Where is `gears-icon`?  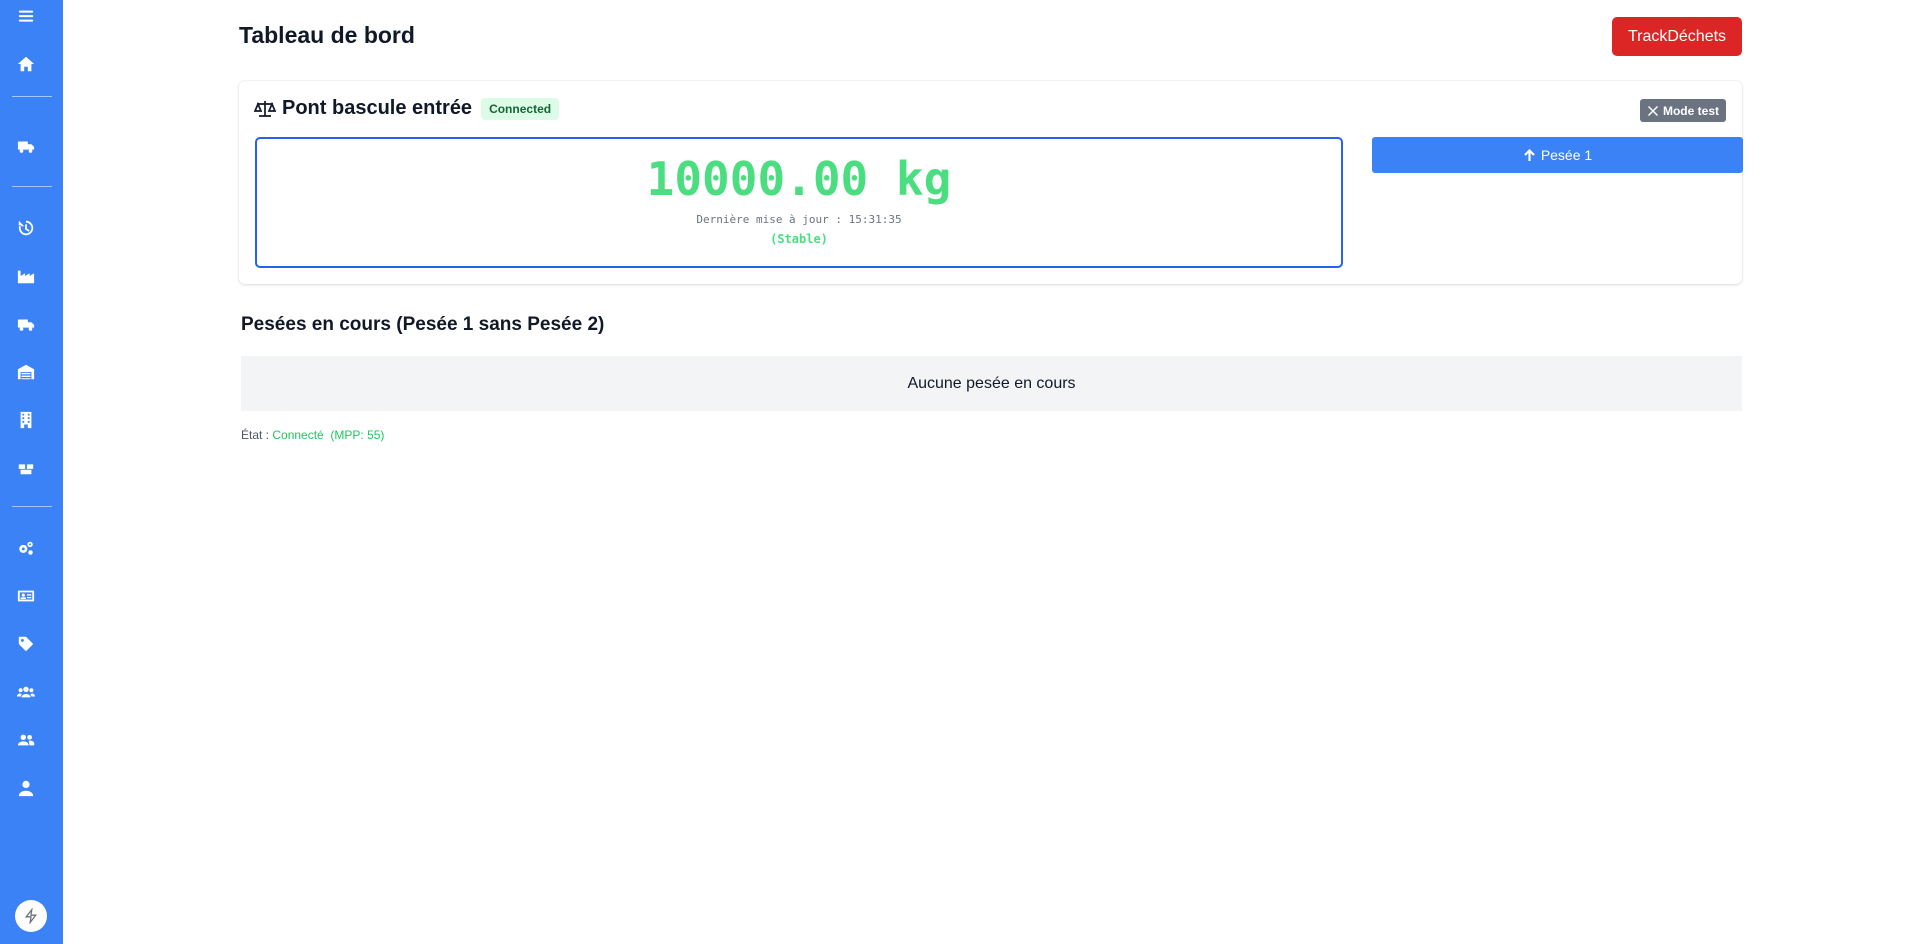 gears-icon is located at coordinates (26, 548).